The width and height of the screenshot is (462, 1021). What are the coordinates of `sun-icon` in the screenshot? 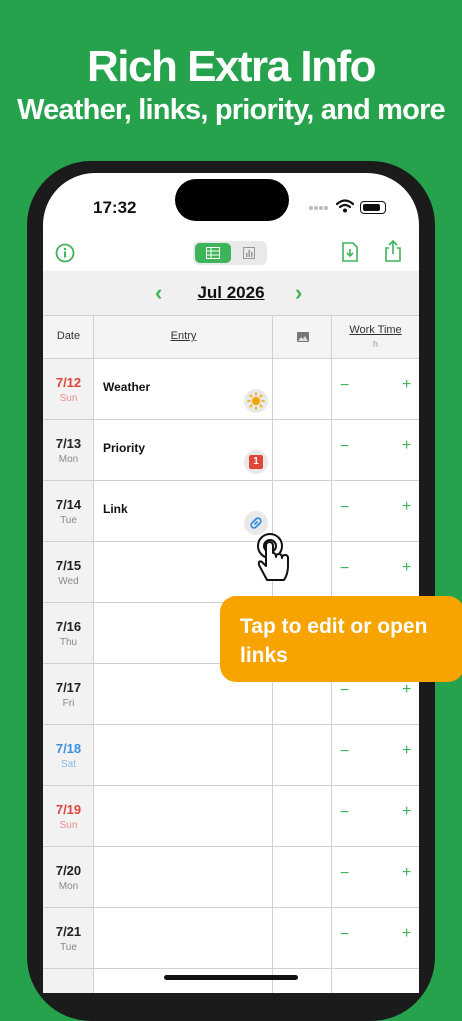 It's located at (256, 401).